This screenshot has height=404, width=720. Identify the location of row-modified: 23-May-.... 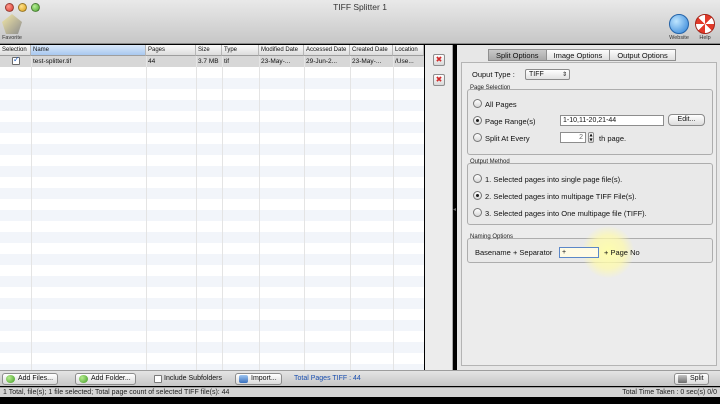
(276, 61).